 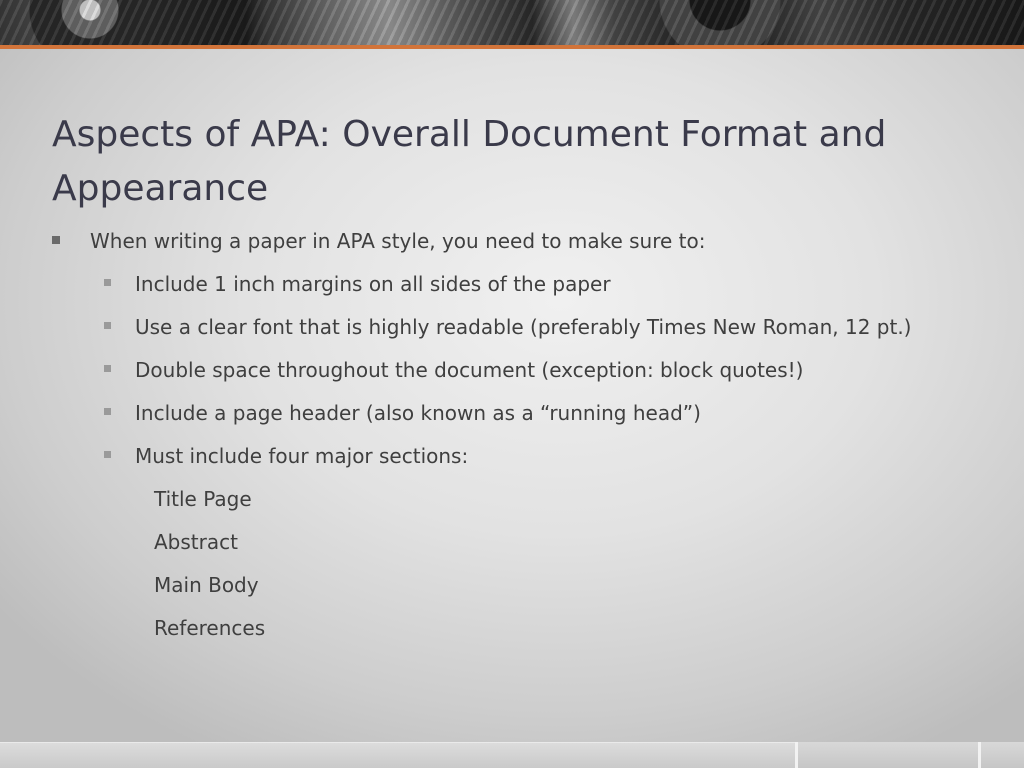 I want to click on section-item: Abstract, so click(x=196, y=542).